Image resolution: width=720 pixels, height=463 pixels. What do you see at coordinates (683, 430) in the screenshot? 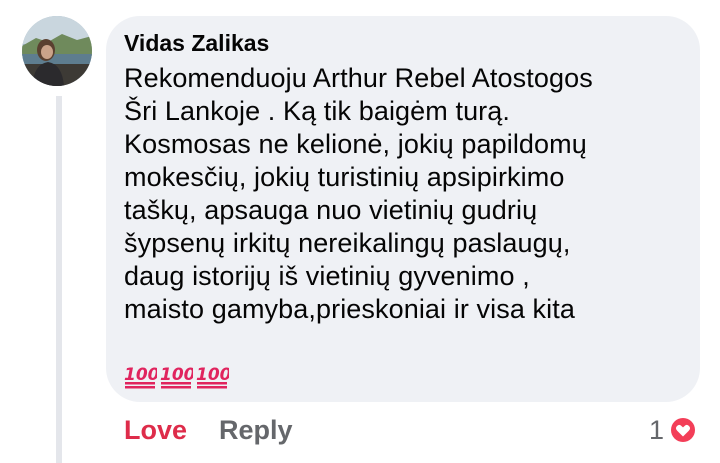
I see `heart-icon` at bounding box center [683, 430].